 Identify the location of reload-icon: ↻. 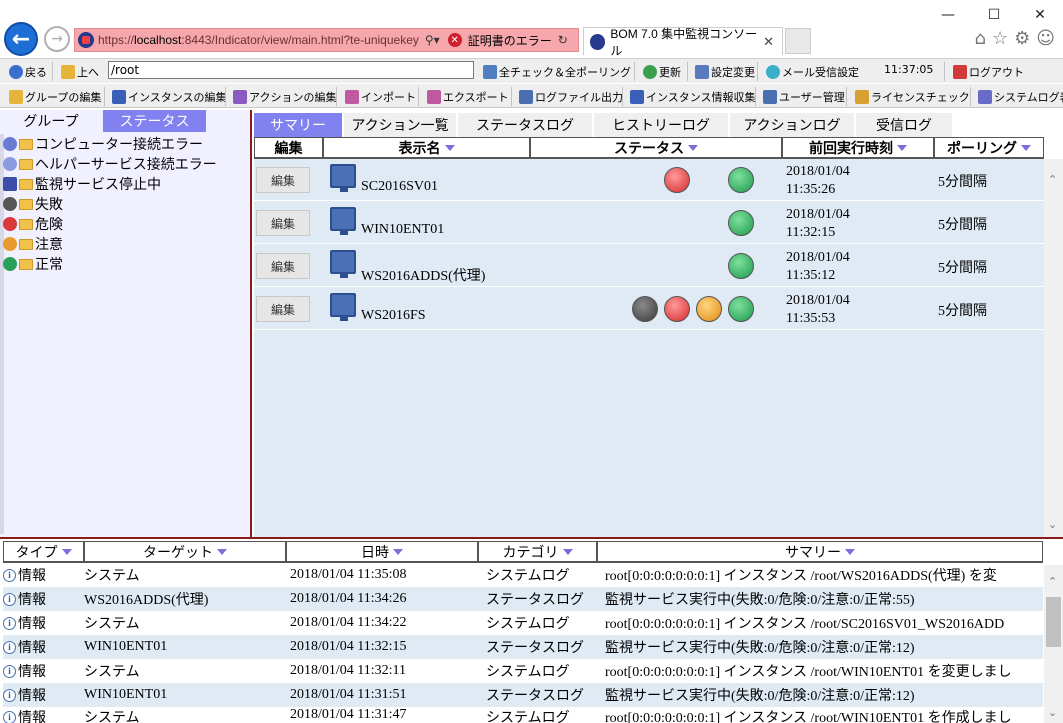
(563, 40).